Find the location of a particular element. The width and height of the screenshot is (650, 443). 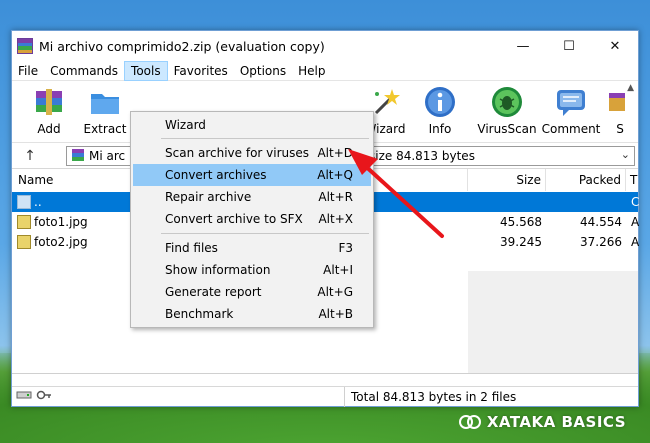

info-label: Info is located at coordinates (440, 129).